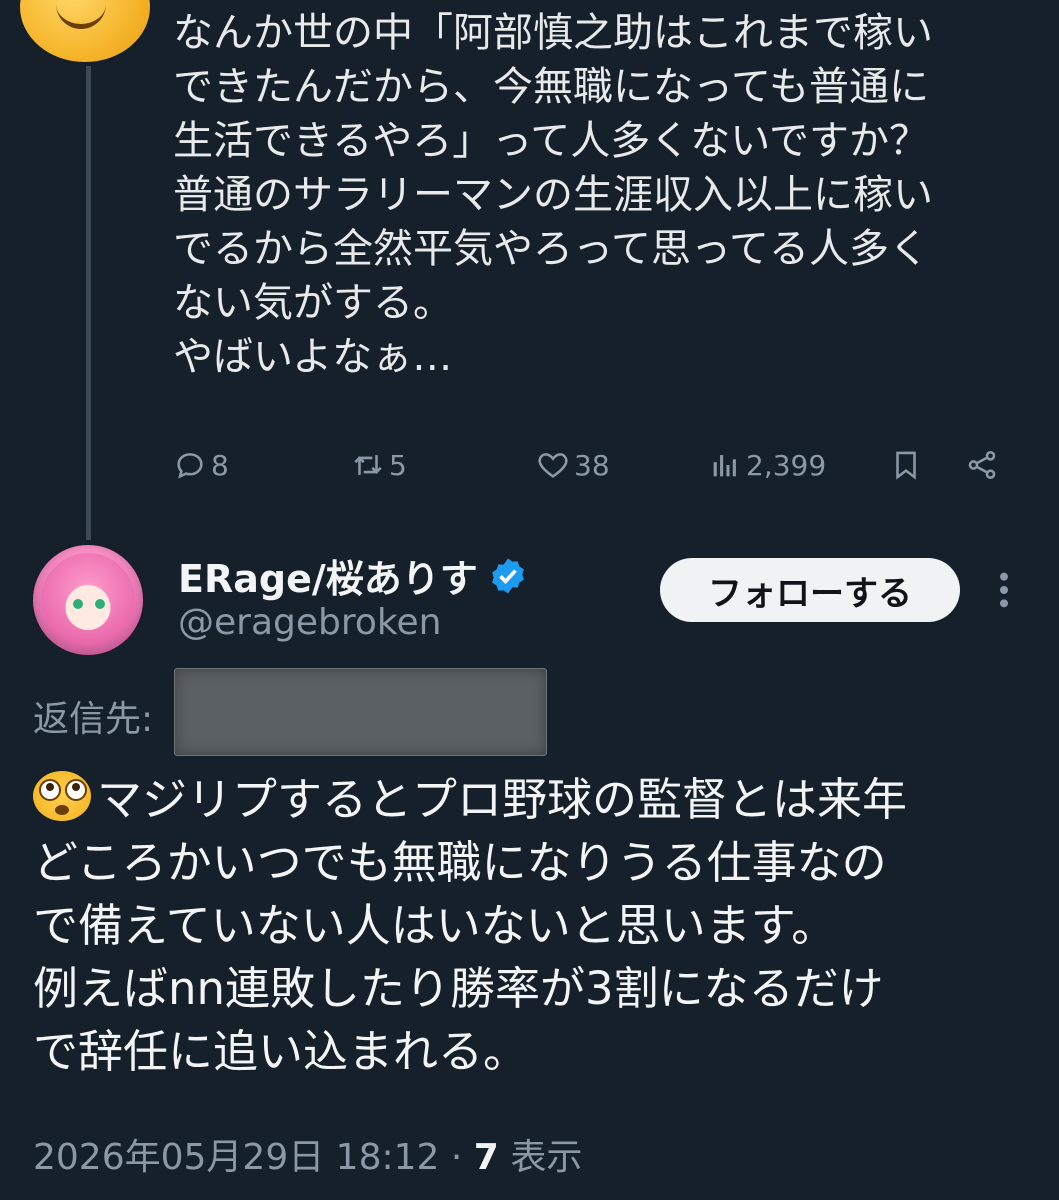  I want to click on reply-button: 8, so click(201, 465).